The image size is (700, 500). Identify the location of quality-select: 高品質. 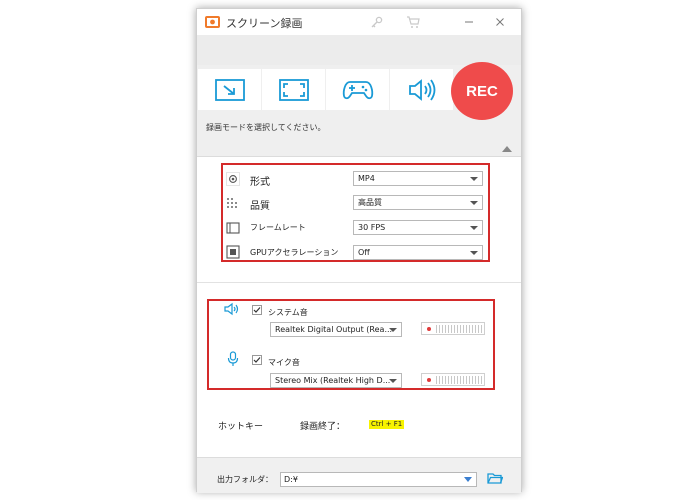
(418, 202).